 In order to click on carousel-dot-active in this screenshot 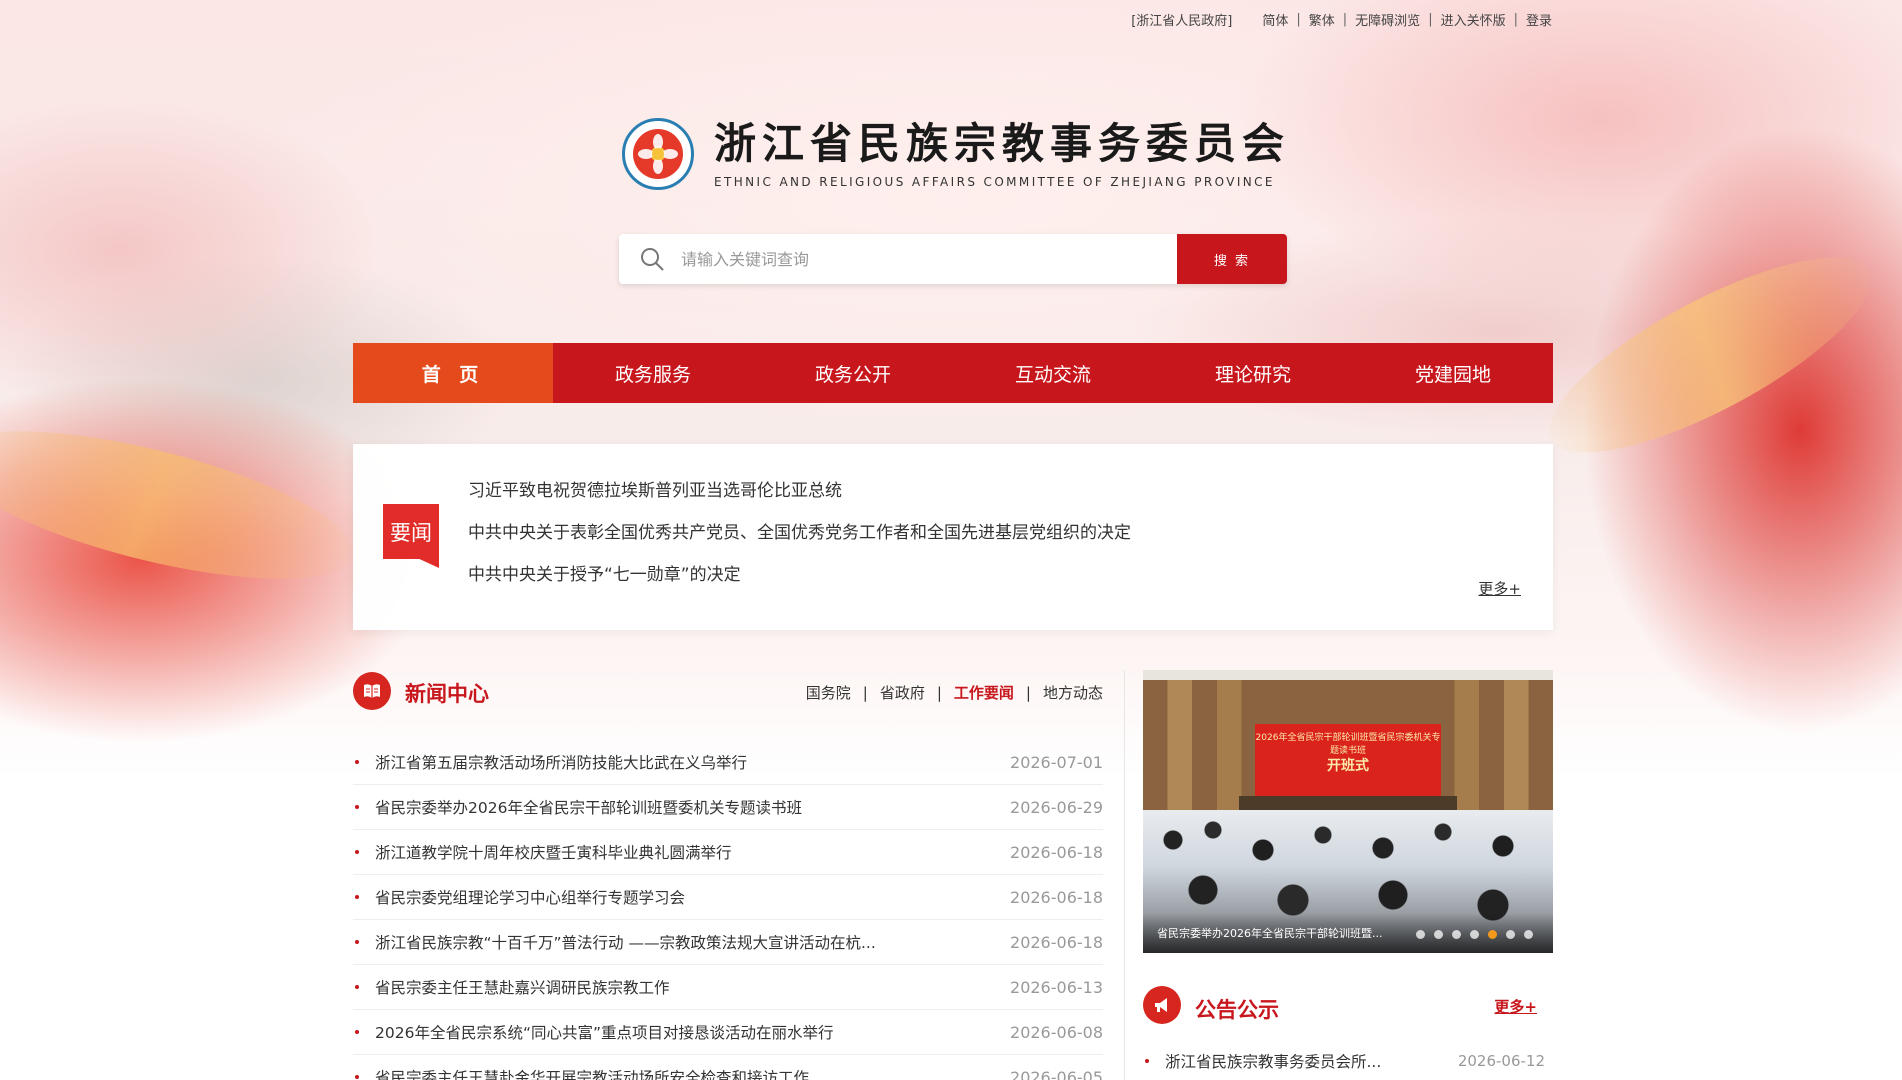, I will do `click(1492, 934)`.